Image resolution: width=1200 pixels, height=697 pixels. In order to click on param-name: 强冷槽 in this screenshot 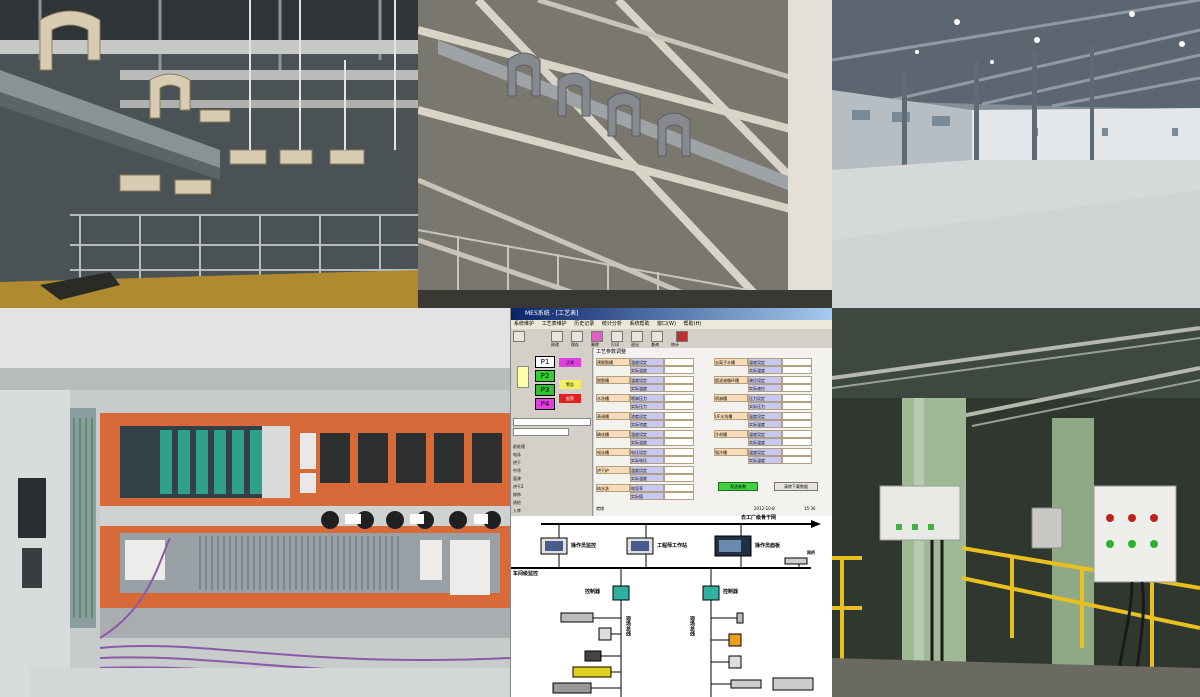, I will do `click(731, 452)`.